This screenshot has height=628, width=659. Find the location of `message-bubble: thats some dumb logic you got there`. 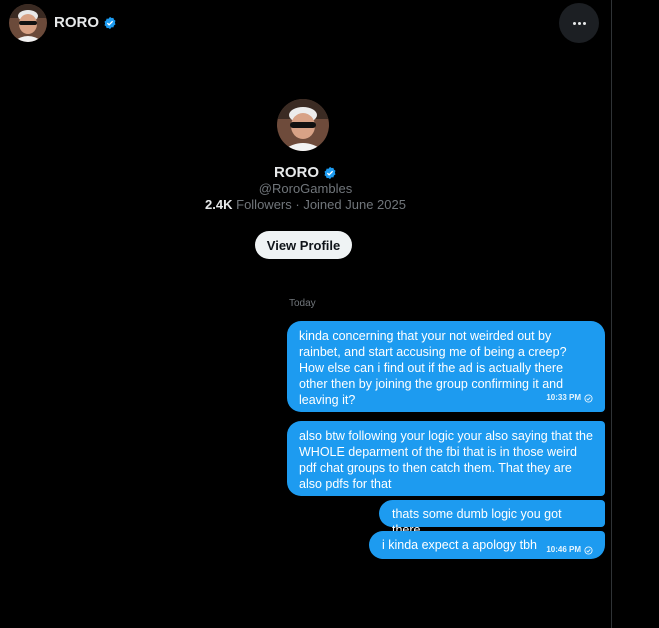

message-bubble: thats some dumb logic you got there is located at coordinates (492, 518).